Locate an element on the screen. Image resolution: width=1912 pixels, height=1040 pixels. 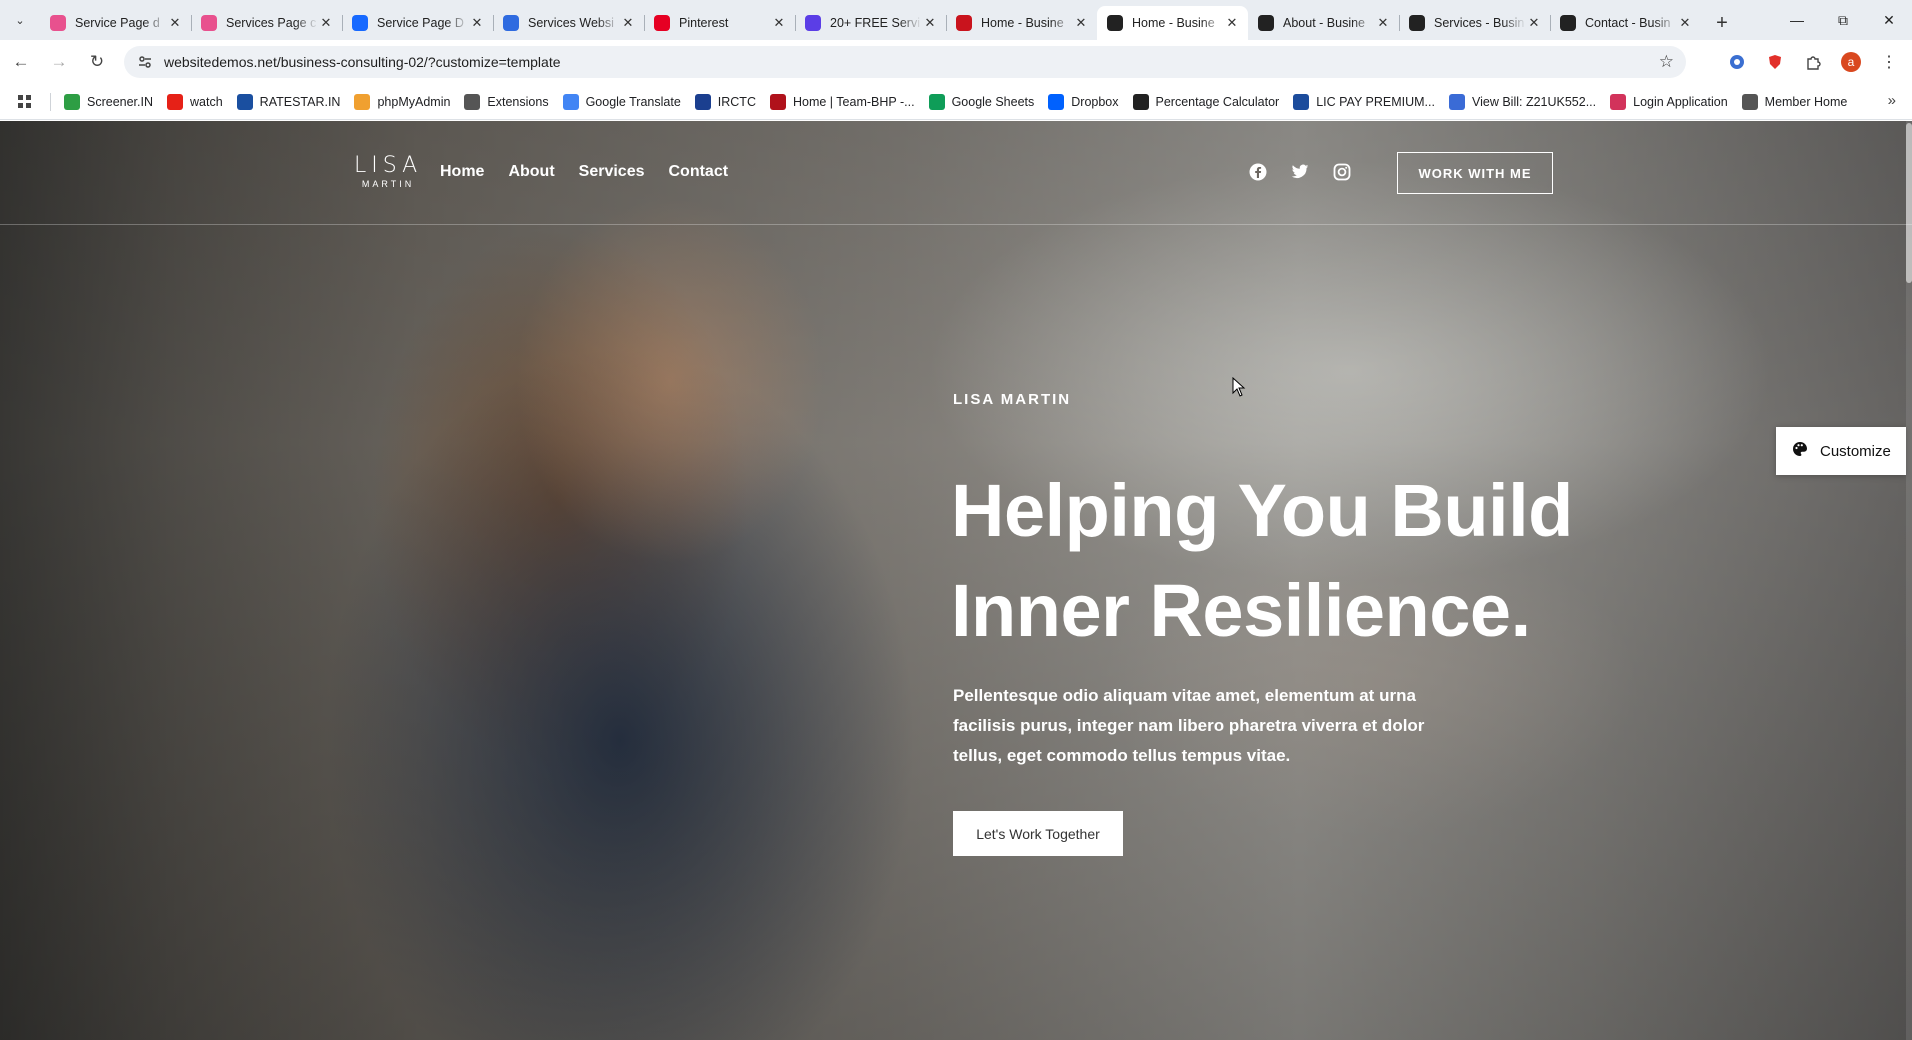
apps-grid-icon is located at coordinates (25, 101).